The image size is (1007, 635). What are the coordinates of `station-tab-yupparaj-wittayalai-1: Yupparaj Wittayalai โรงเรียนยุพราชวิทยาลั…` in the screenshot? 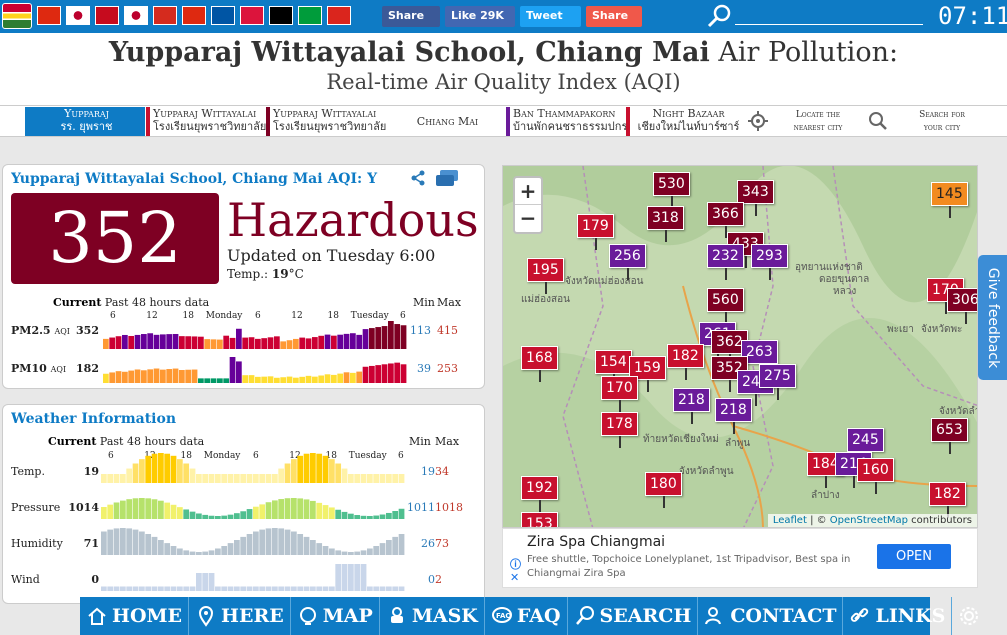 It's located at (206, 121).